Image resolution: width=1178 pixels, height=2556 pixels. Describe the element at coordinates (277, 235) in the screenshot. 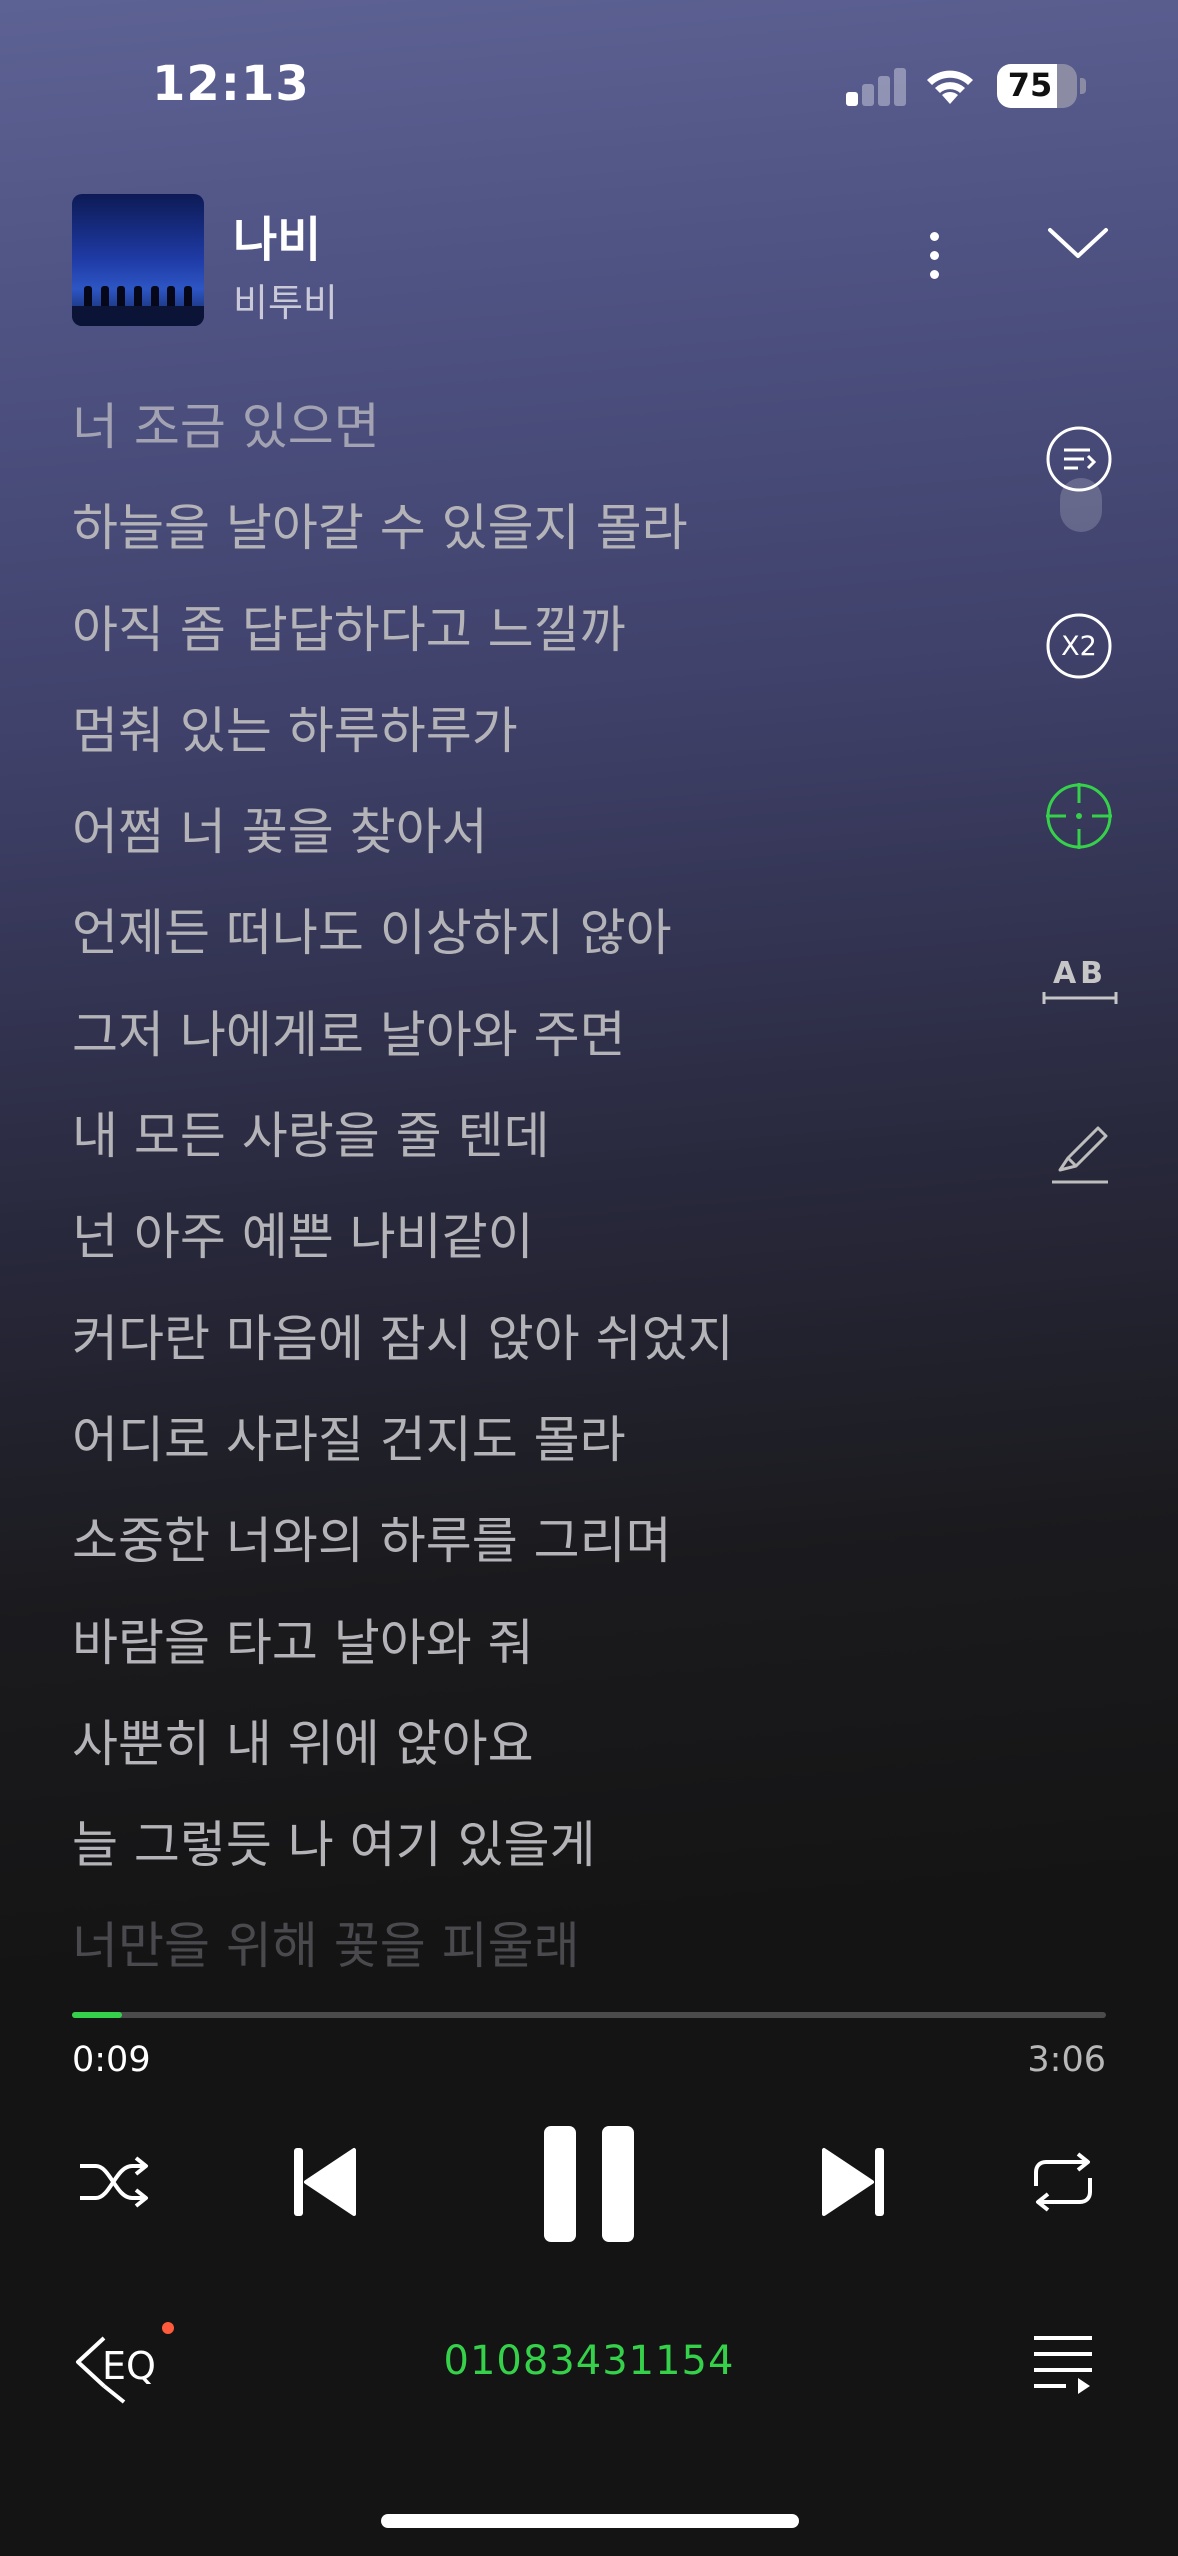

I see `song-title: 나비` at that location.